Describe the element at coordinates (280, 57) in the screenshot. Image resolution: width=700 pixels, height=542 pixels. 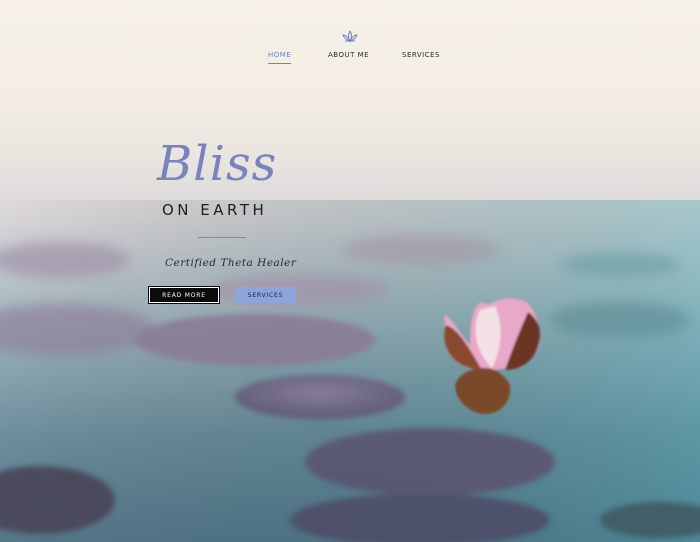
I see `nav-home-link: HOME` at that location.